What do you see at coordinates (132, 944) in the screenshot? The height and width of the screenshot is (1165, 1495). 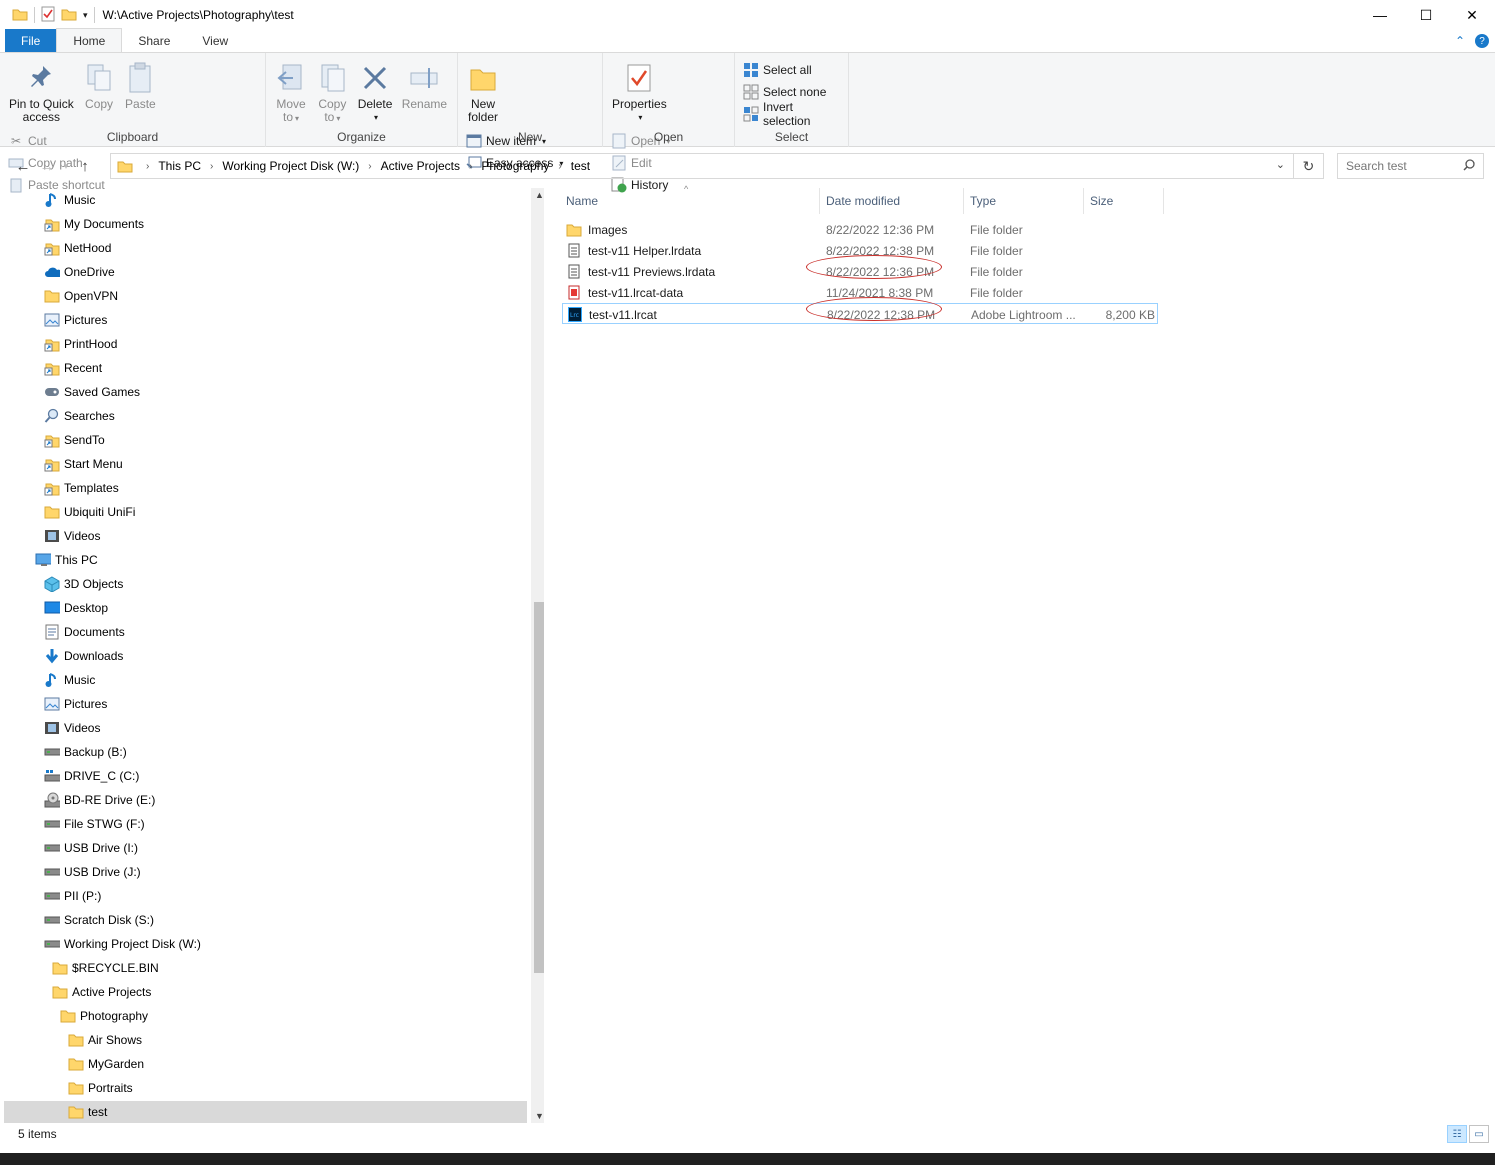 I see `nav-item-label: Working Project Disk (W:)` at bounding box center [132, 944].